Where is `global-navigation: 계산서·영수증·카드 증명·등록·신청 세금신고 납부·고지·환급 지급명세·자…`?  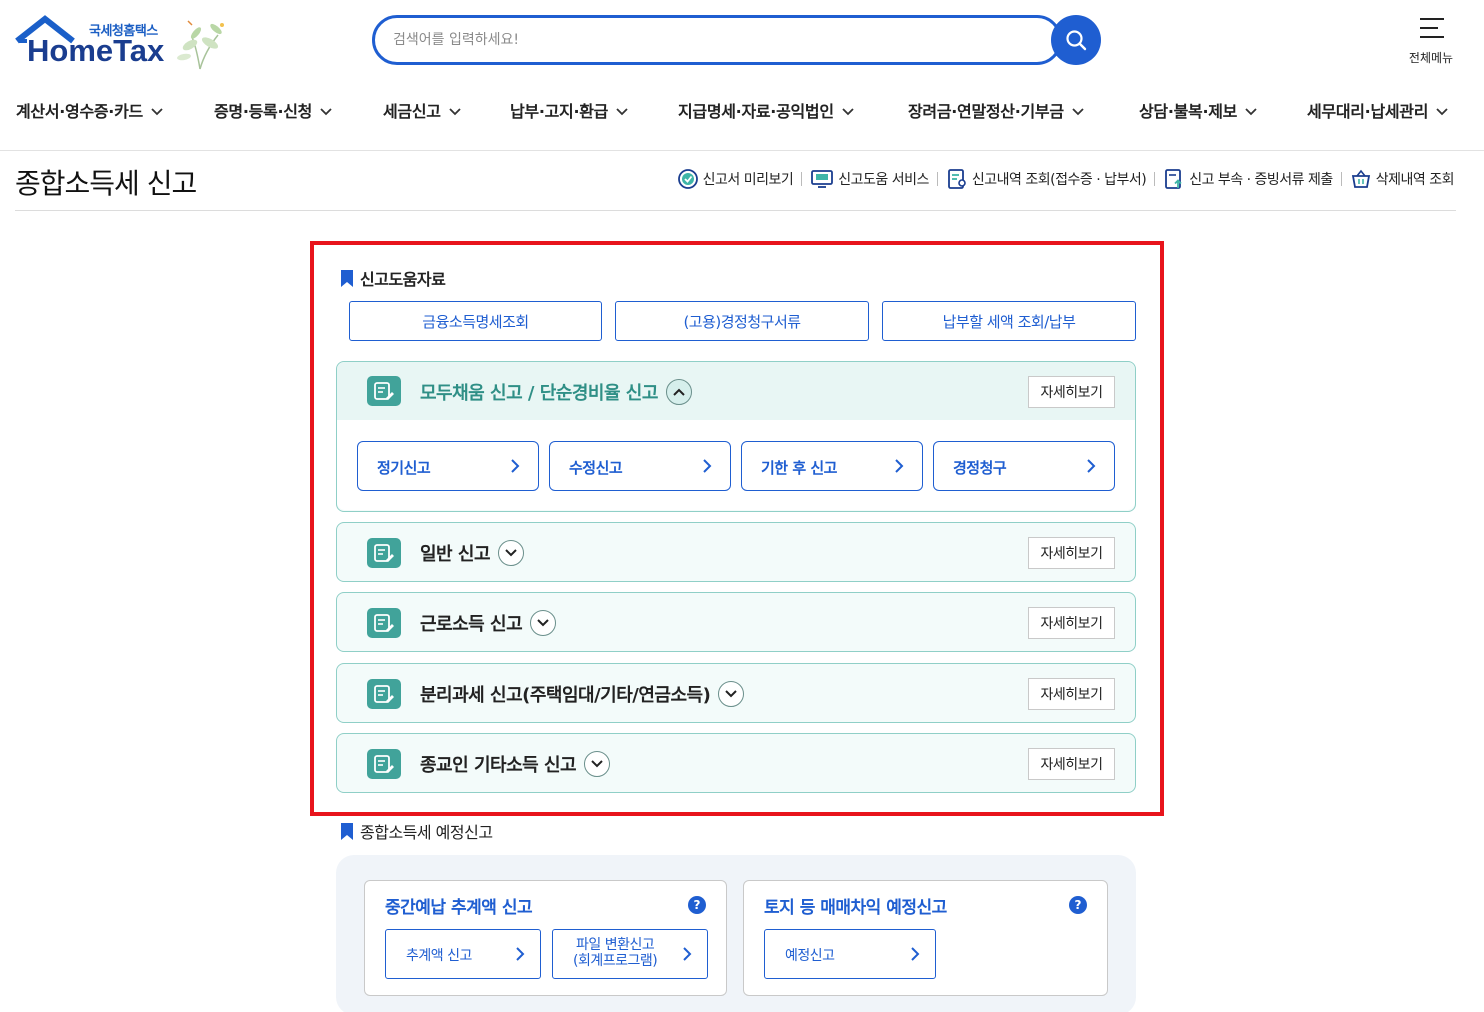
global-navigation: 계산서·영수증·카드 증명·등록·신청 세금신고 납부·고지·환급 지급명세·자… is located at coordinates (742, 110).